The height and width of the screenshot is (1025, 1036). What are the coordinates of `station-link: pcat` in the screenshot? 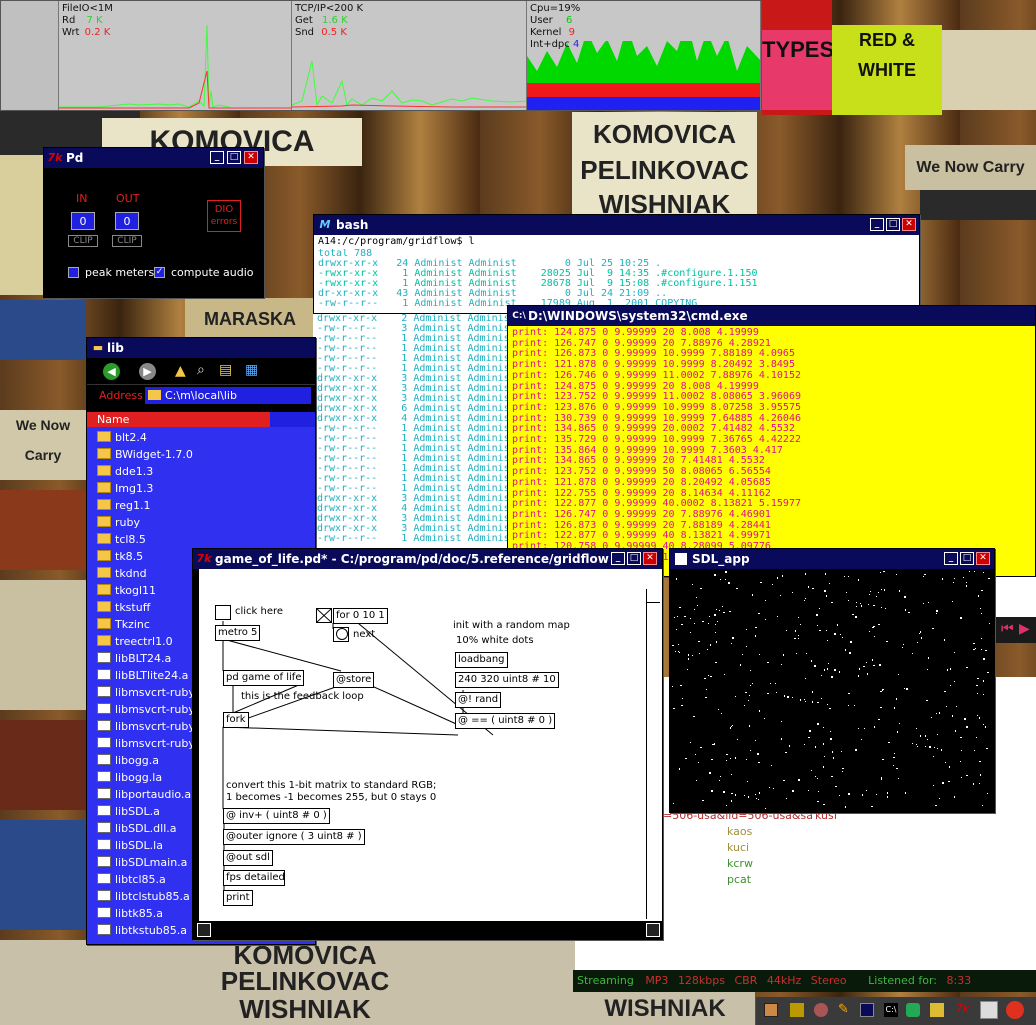 It's located at (739, 879).